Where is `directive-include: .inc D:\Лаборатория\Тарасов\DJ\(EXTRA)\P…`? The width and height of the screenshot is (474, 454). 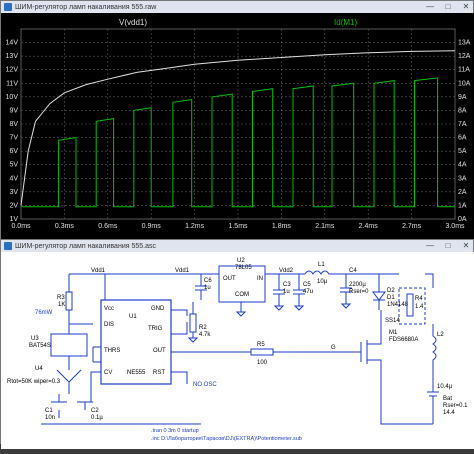
directive-include: .inc D:\Лаборатория\Тарасов\DJ\(EXTRA)\P… is located at coordinates (226, 439).